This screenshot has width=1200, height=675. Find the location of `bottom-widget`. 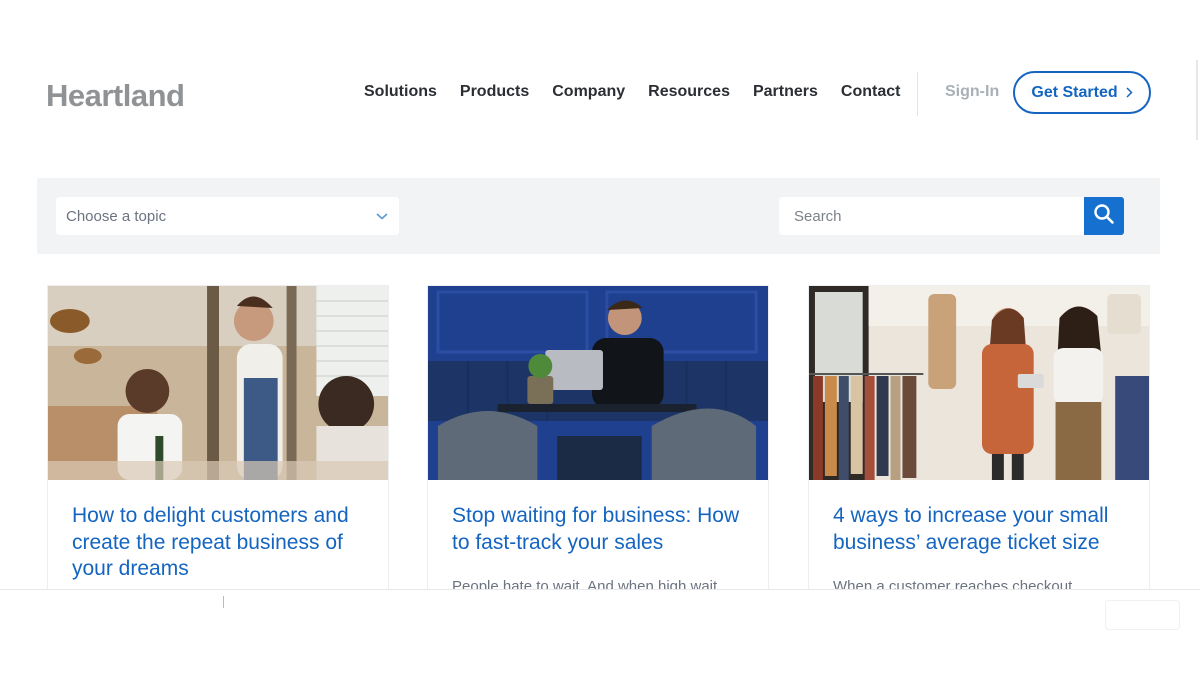

bottom-widget is located at coordinates (1142, 615).